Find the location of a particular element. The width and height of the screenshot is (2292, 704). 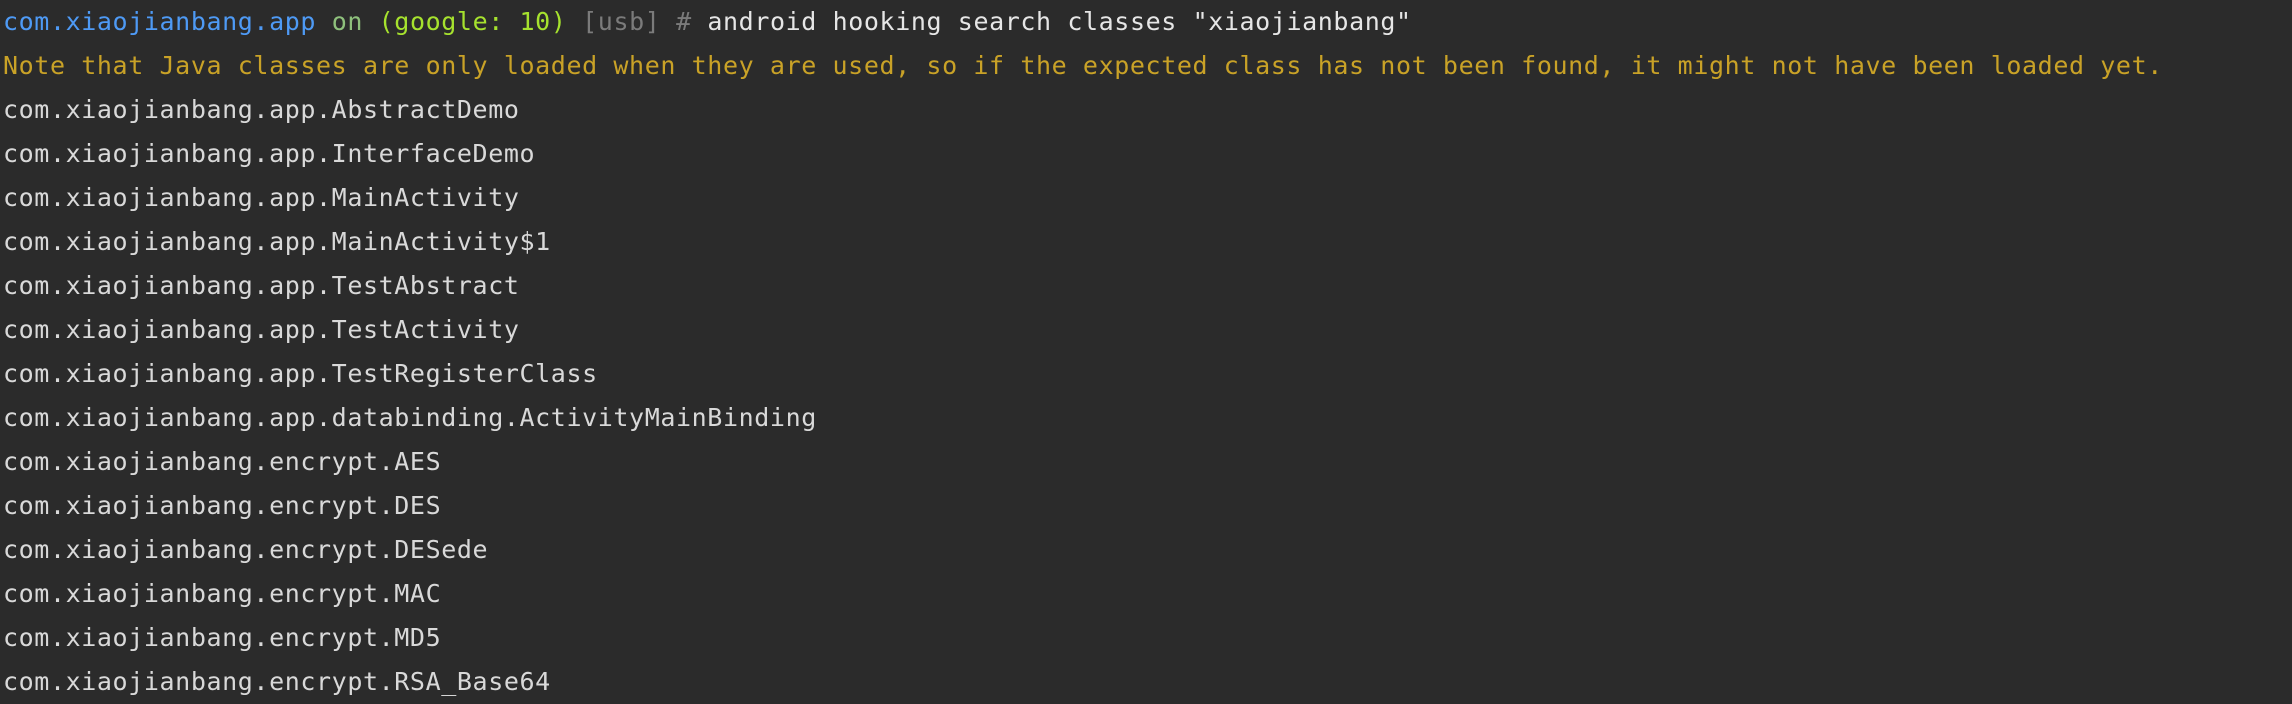

result-line: com.xiaojianbang.encrypt.AES is located at coordinates (222, 461).